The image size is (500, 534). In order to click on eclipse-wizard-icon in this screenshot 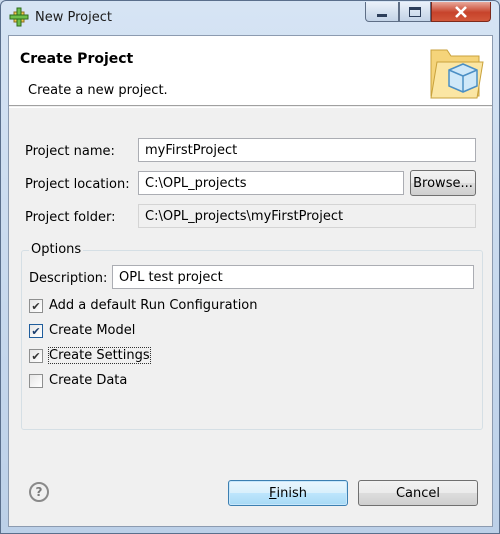, I will do `click(19, 17)`.